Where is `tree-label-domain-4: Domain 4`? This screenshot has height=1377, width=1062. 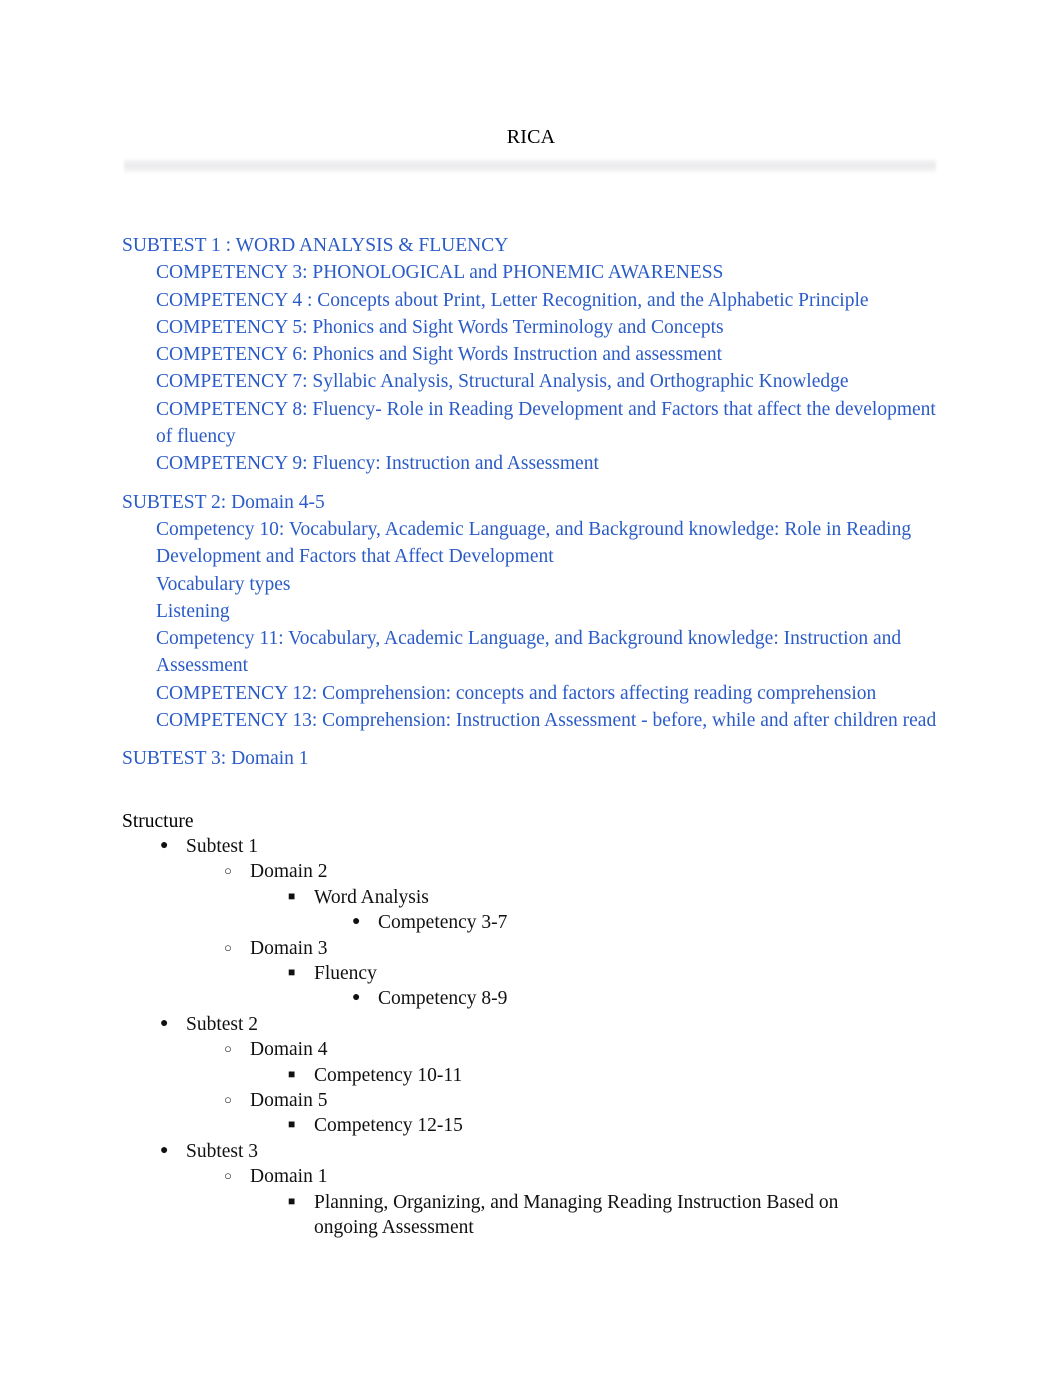
tree-label-domain-4: Domain 4 is located at coordinates (288, 1049).